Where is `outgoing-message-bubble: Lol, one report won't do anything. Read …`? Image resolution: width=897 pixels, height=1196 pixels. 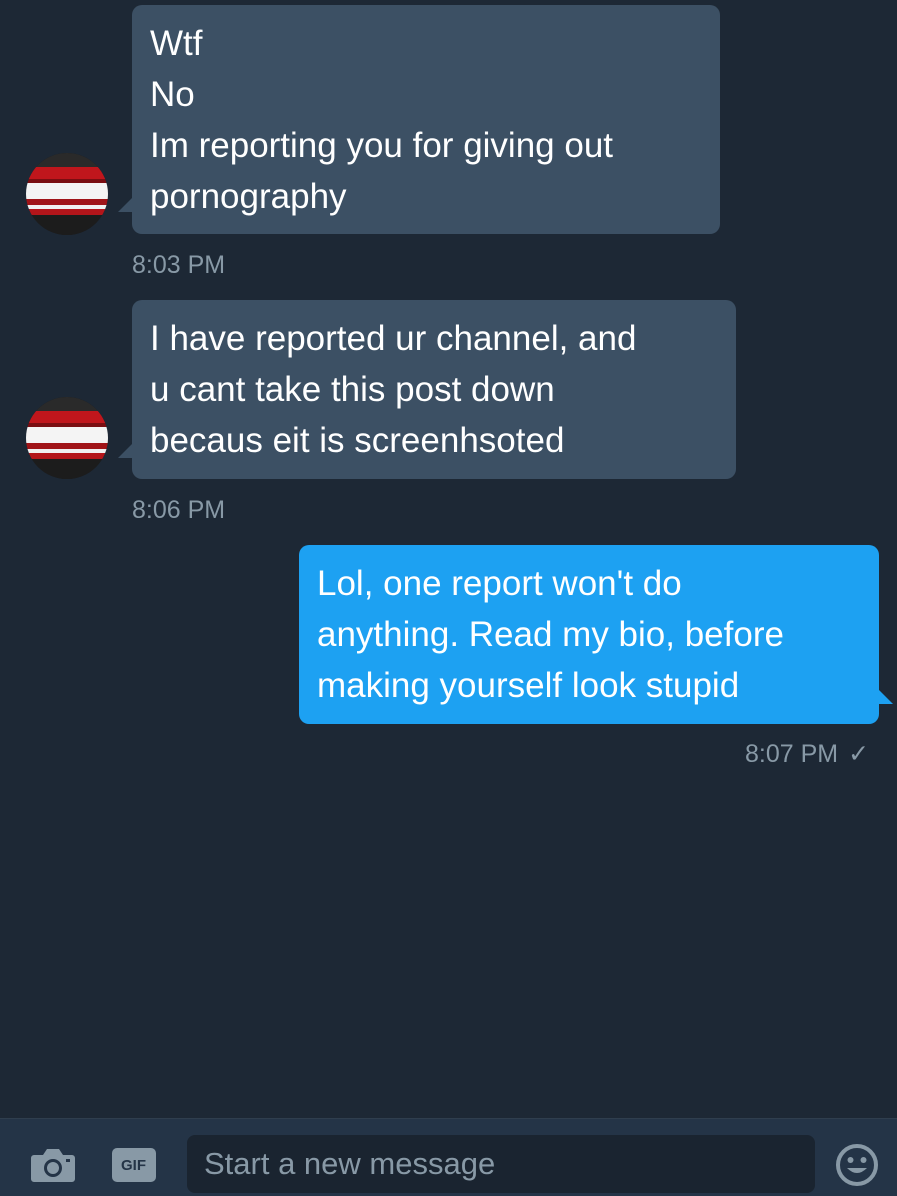
outgoing-message-bubble: Lol, one report won't do anything. Read … is located at coordinates (589, 634).